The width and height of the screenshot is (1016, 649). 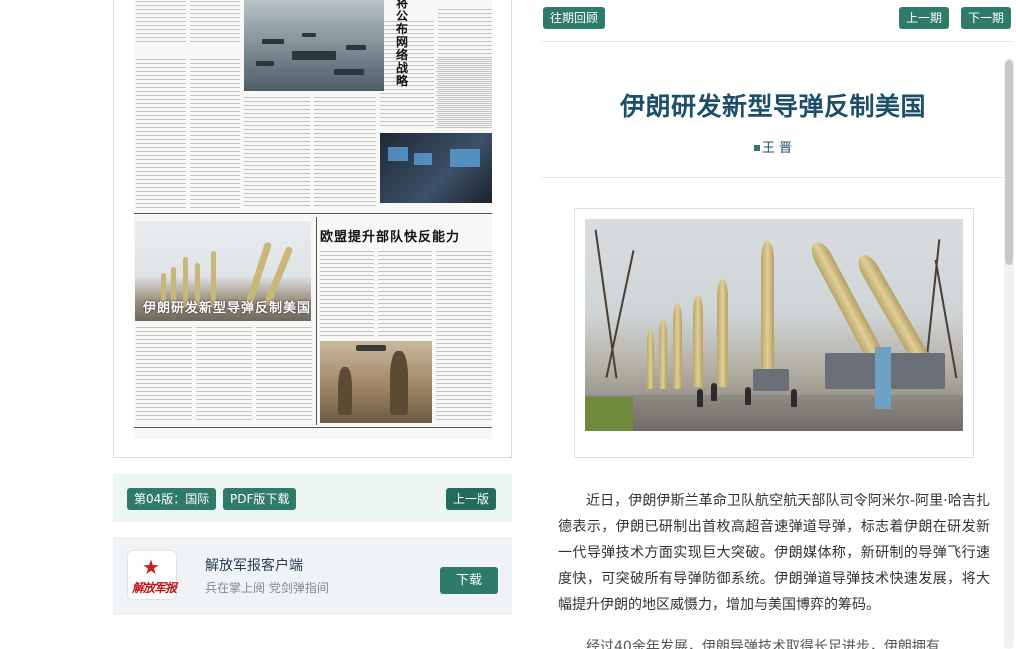 What do you see at coordinates (756, 148) in the screenshot?
I see `square-bullet-icon` at bounding box center [756, 148].